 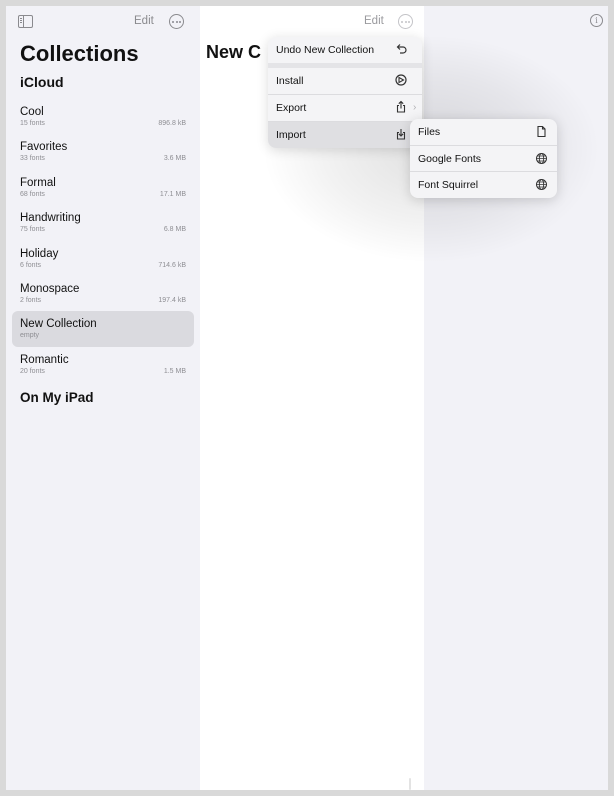 I want to click on menu-item-label: Export, so click(x=291, y=108).